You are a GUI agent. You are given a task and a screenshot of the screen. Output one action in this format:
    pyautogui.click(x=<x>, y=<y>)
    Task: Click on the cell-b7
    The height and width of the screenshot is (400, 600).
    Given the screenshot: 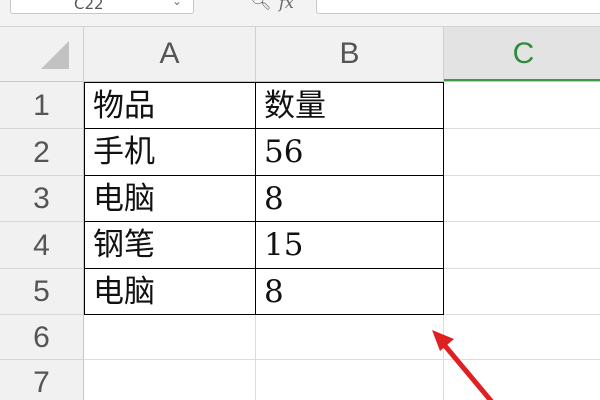 What is the action you would take?
    pyautogui.click(x=350, y=380)
    